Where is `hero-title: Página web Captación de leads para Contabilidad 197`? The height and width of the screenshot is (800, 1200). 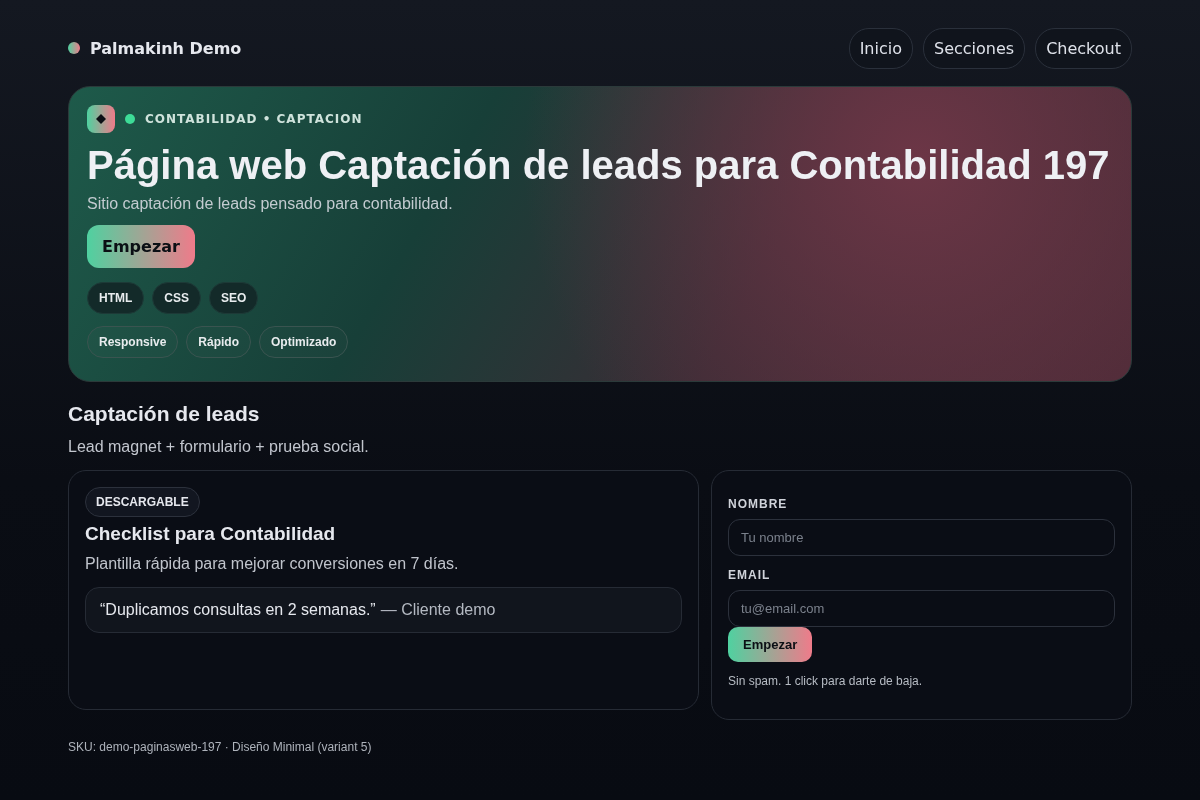 hero-title: Página web Captación de leads para Contabilidad 197 is located at coordinates (599, 165).